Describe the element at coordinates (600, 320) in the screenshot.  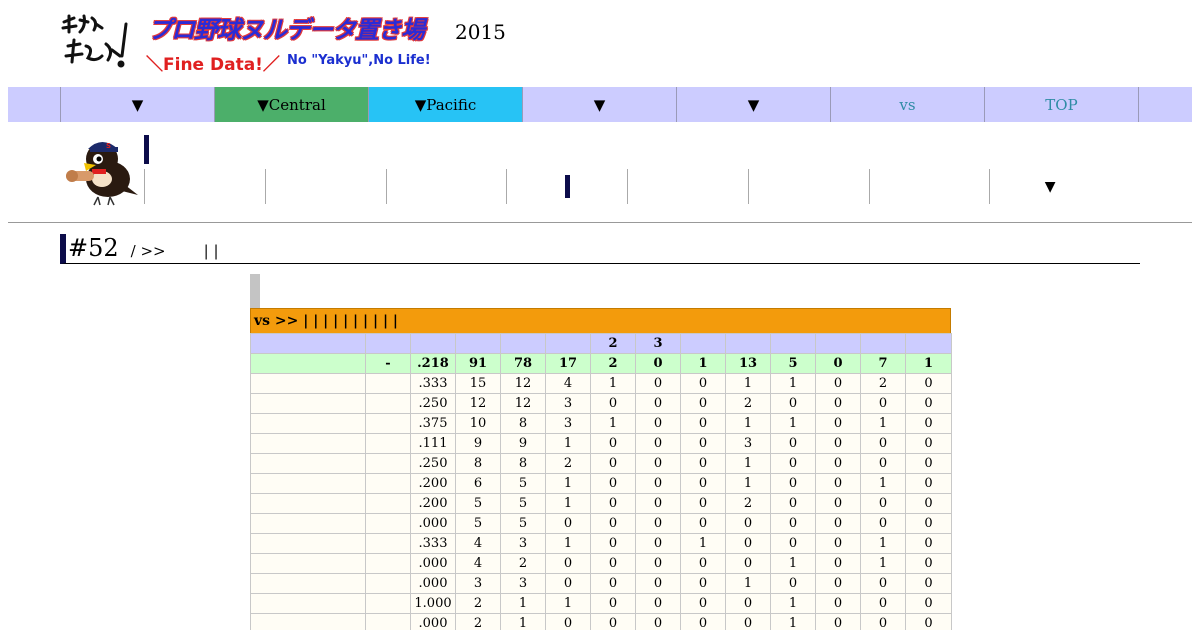
I see `table-caption: vs >> | | | | | | | | | |` at that location.